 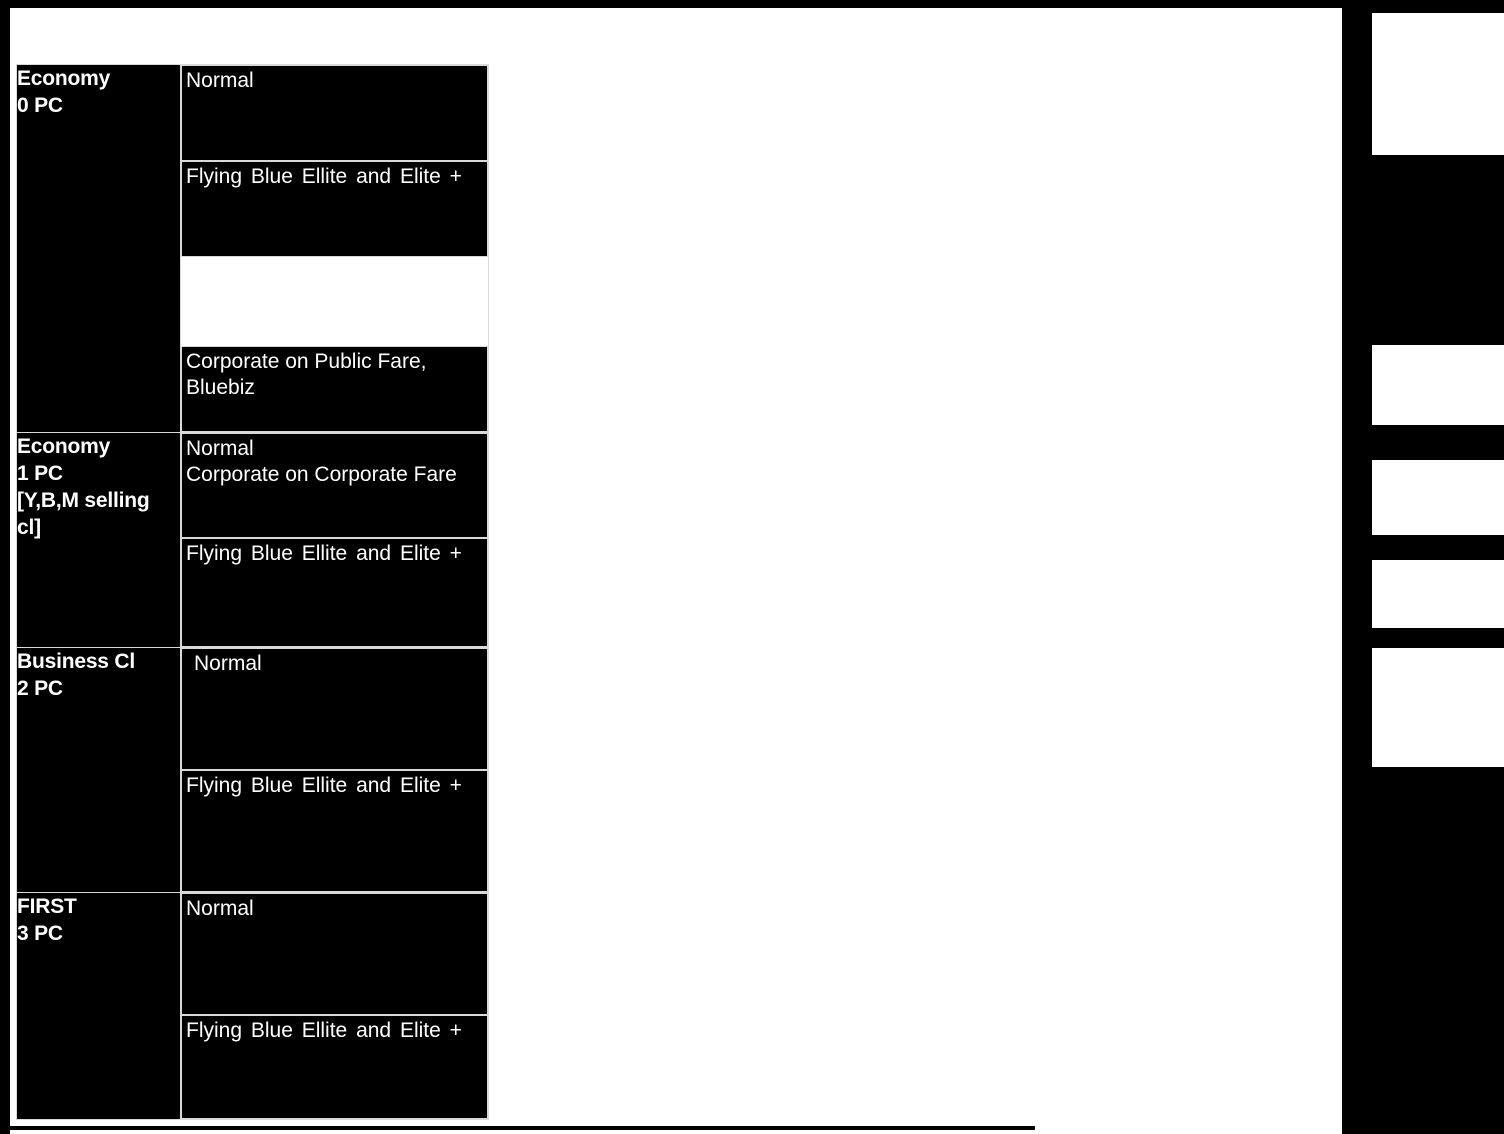 I want to click on fare-line: Corporate on Corporate Fare, so click(x=321, y=474).